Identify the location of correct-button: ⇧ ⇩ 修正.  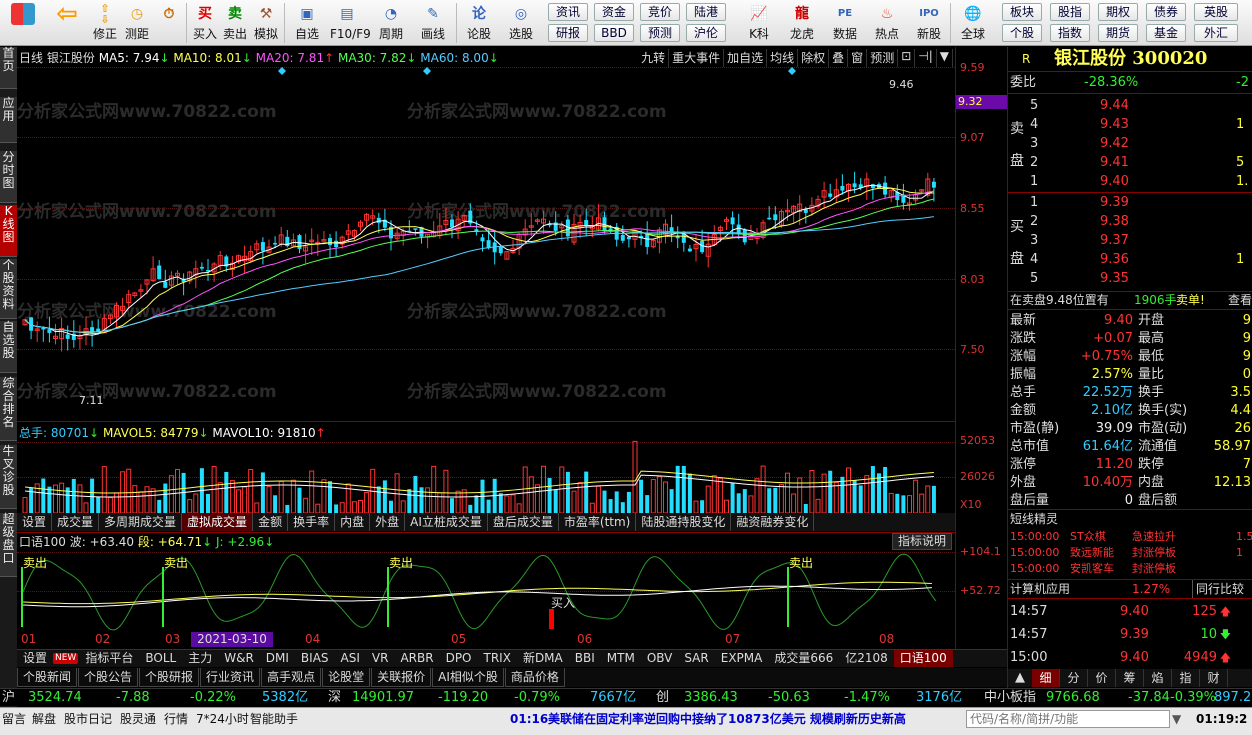
(105, 23).